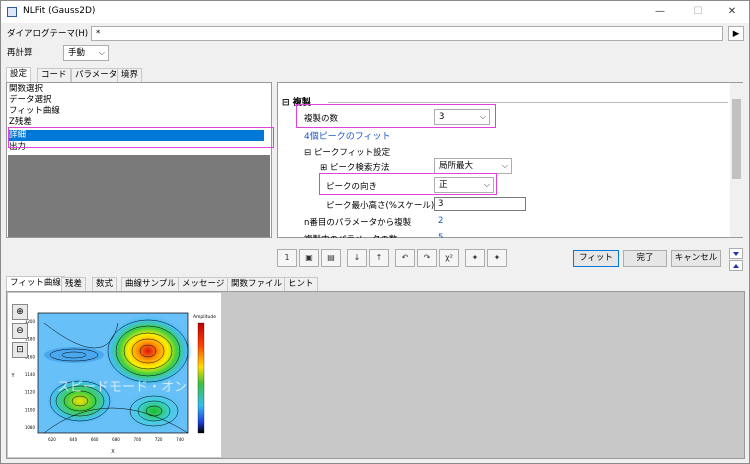  I want to click on tab-messages: メッセージ, so click(203, 284).